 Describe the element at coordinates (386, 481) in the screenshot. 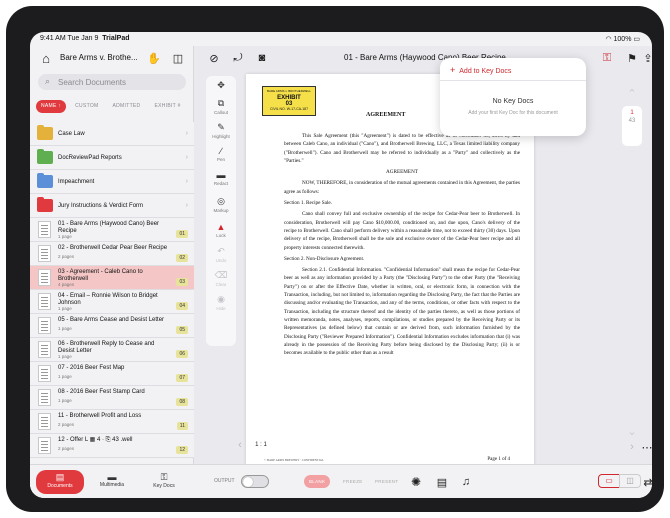

I see `present-button: PRESENT` at that location.